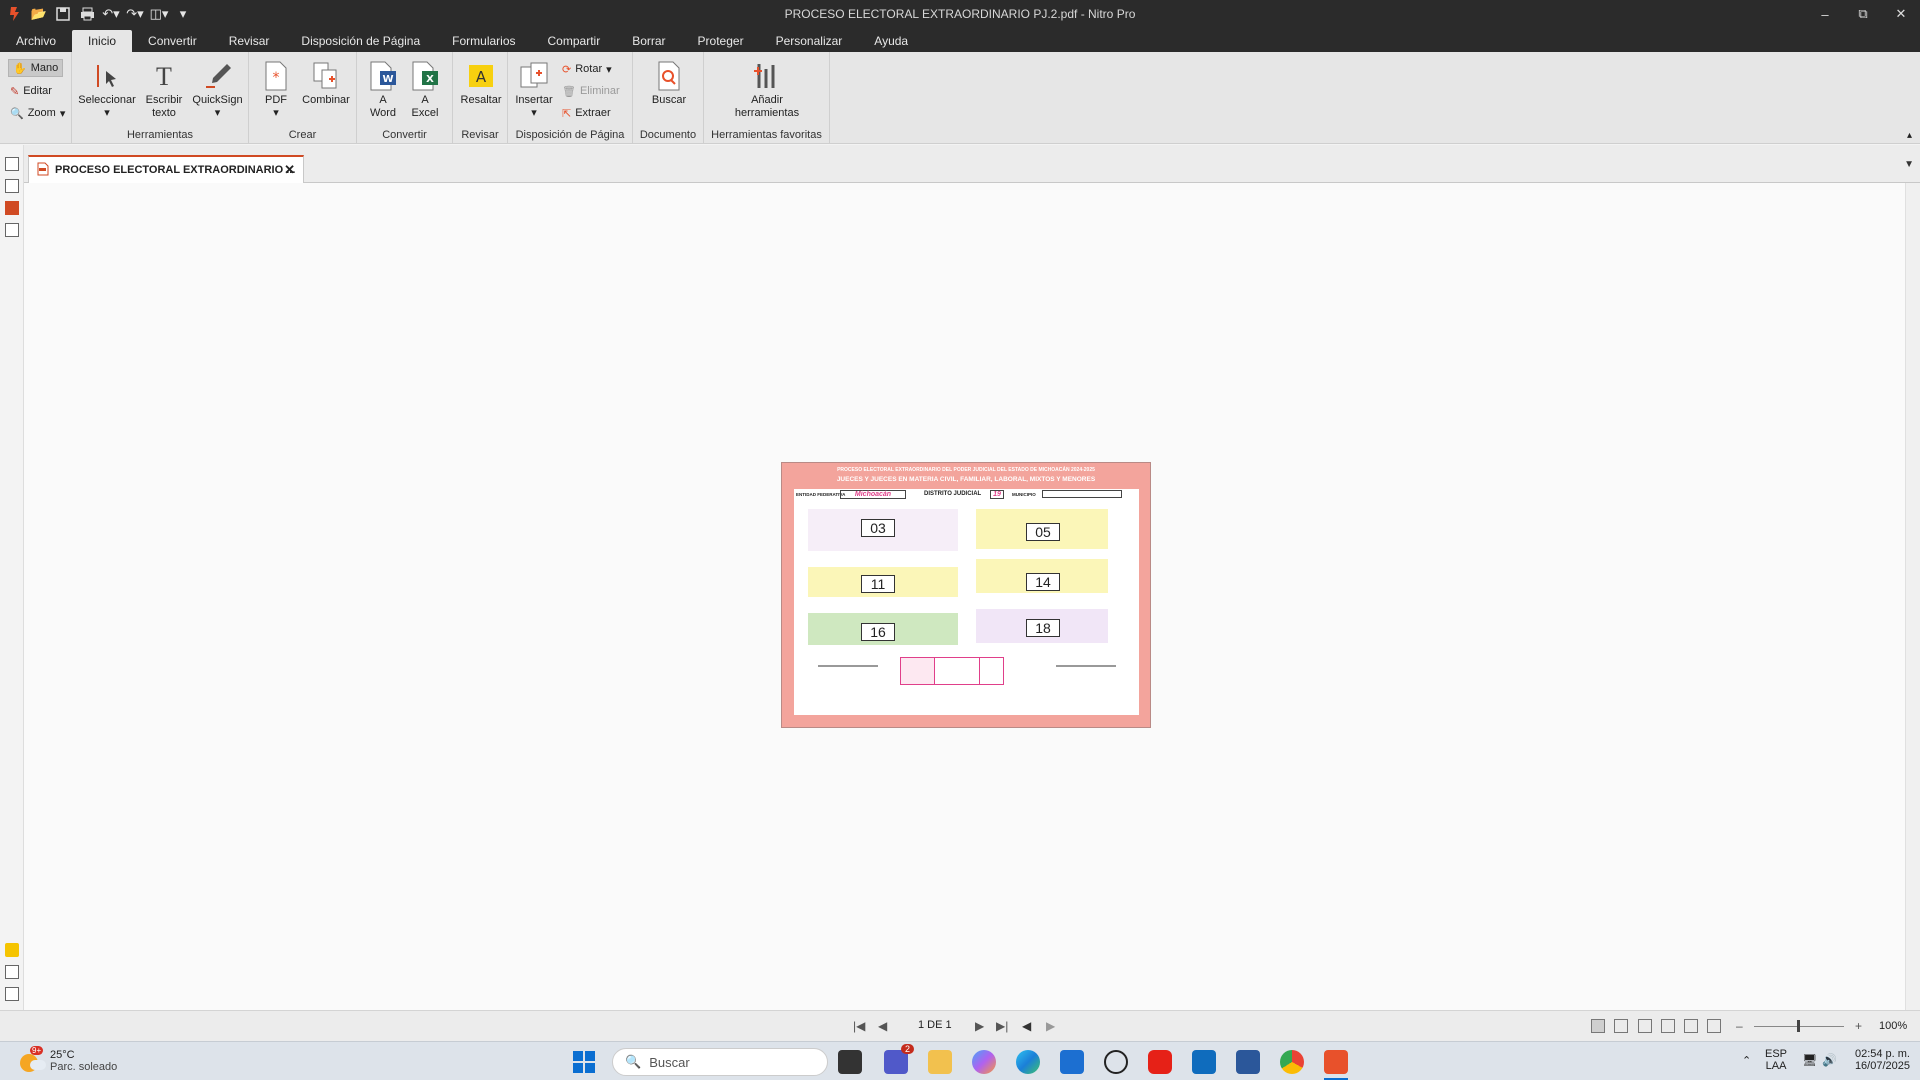  Describe the element at coordinates (37, 113) in the screenshot. I see `zoom-button: 🔍 Zoom ▾` at that location.